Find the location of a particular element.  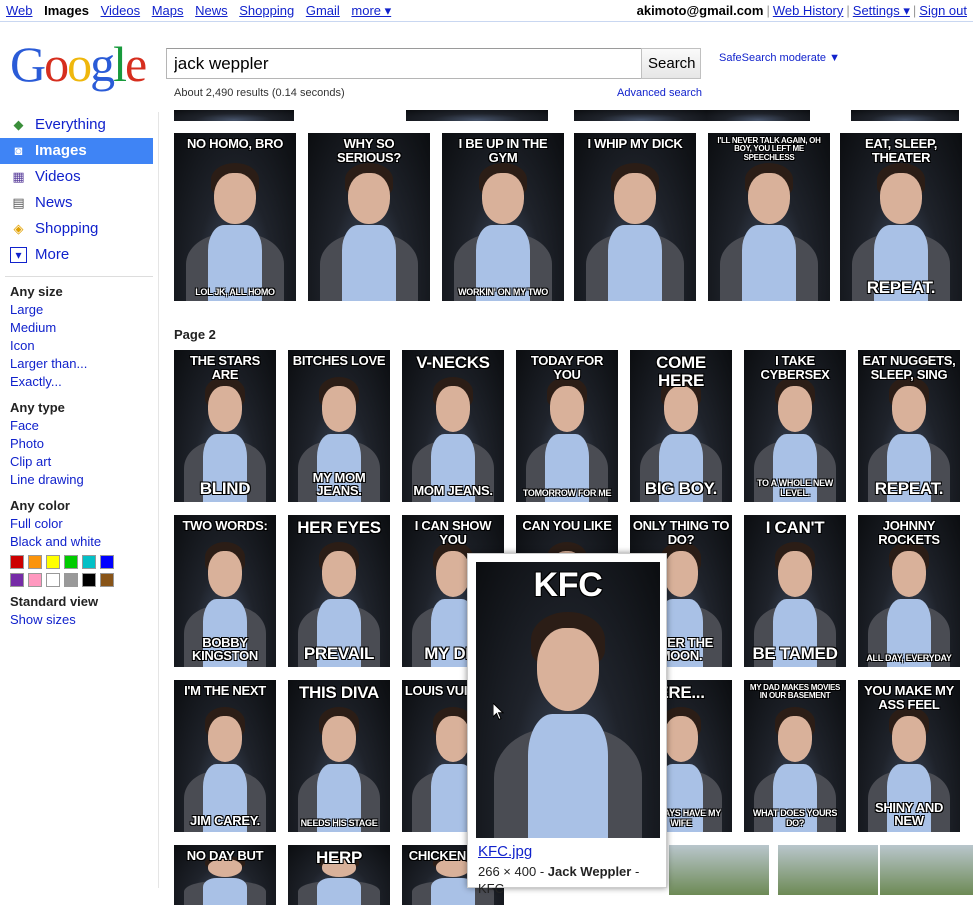

sidebar-item-images: ◙ Images is located at coordinates (76, 151).